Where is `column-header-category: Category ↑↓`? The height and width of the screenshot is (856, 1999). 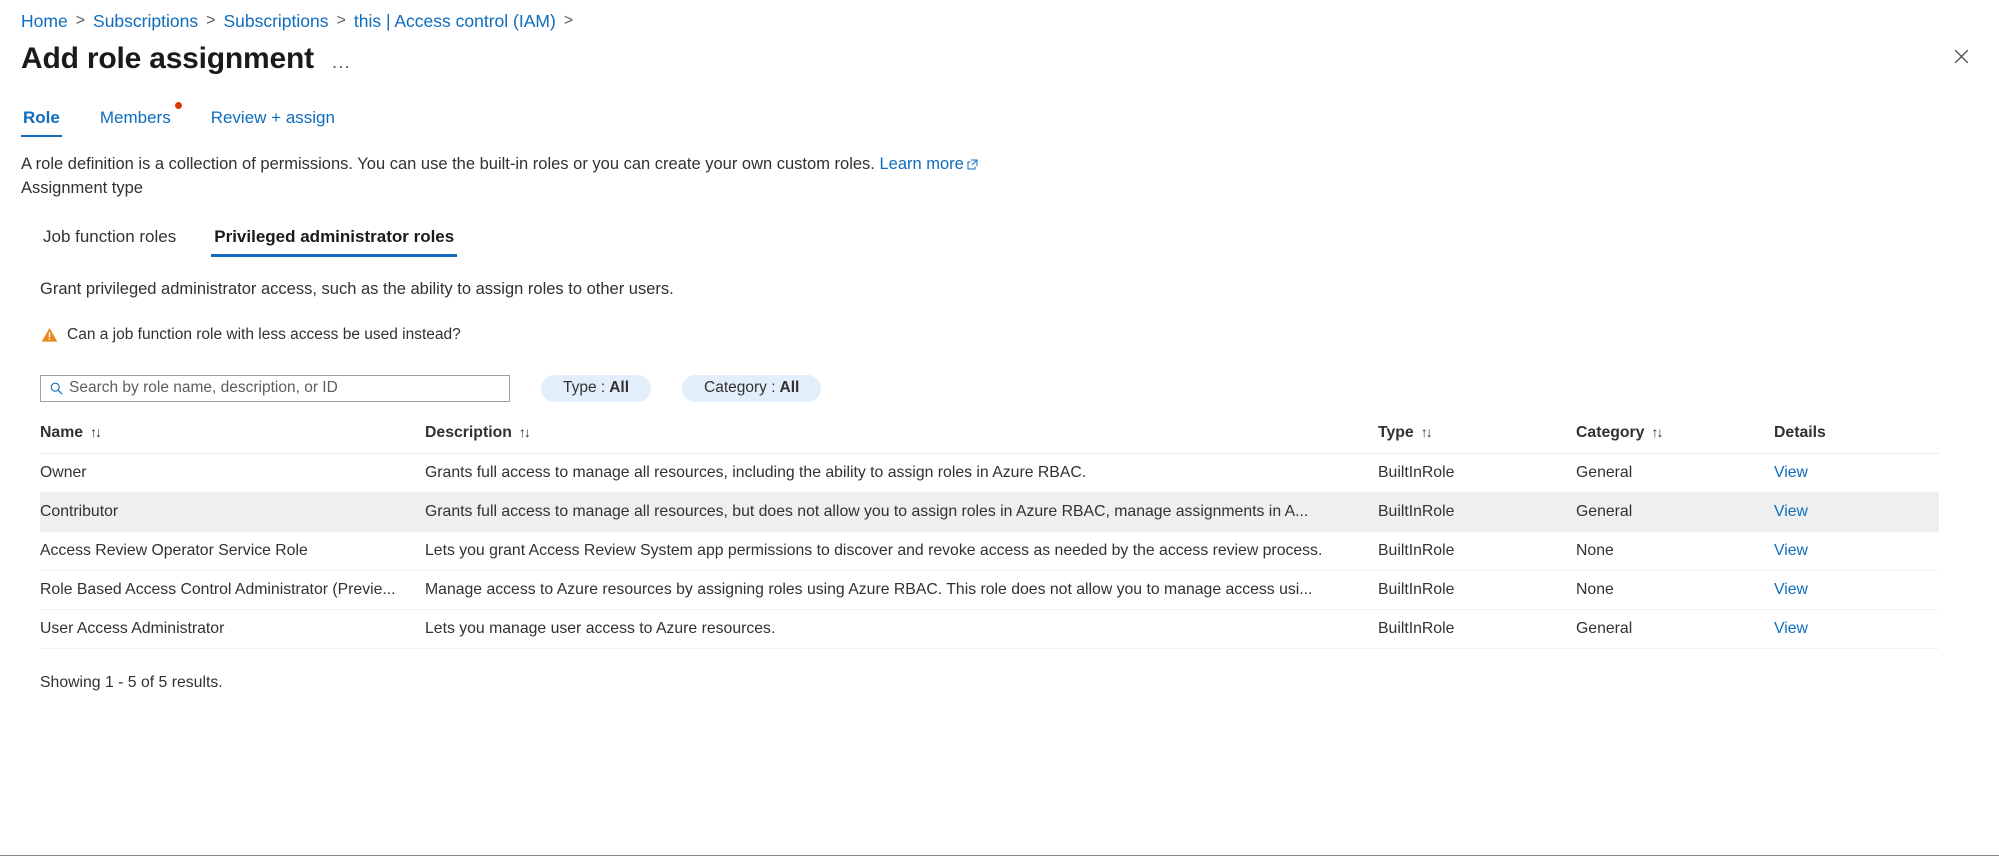 column-header-category: Category ↑↓ is located at coordinates (1675, 439).